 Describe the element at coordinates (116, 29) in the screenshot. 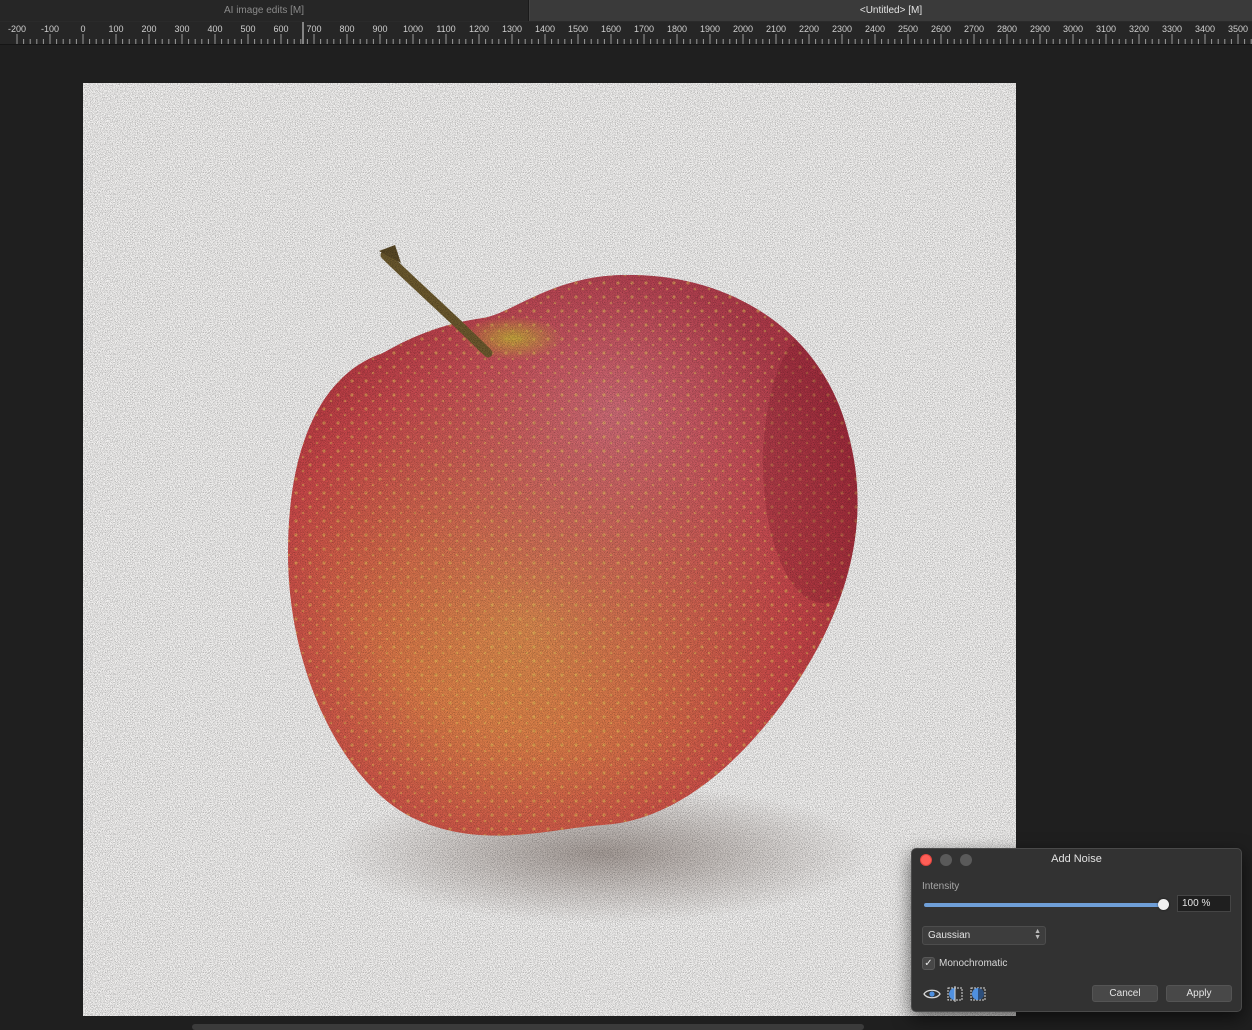

I see `ruler-label: 100` at that location.